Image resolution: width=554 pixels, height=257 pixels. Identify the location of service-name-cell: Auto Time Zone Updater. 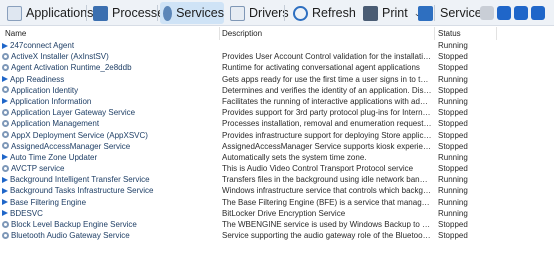
(110, 157).